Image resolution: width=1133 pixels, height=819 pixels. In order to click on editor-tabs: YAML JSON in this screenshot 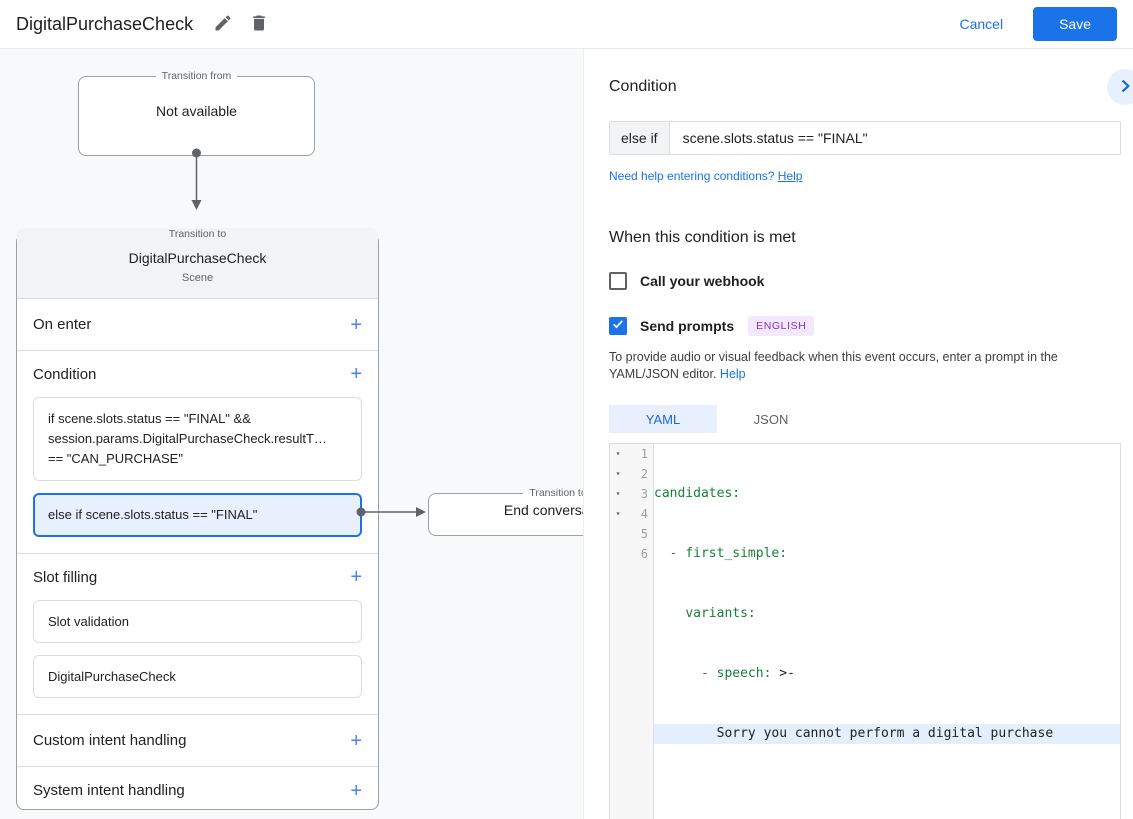, I will do `click(871, 419)`.